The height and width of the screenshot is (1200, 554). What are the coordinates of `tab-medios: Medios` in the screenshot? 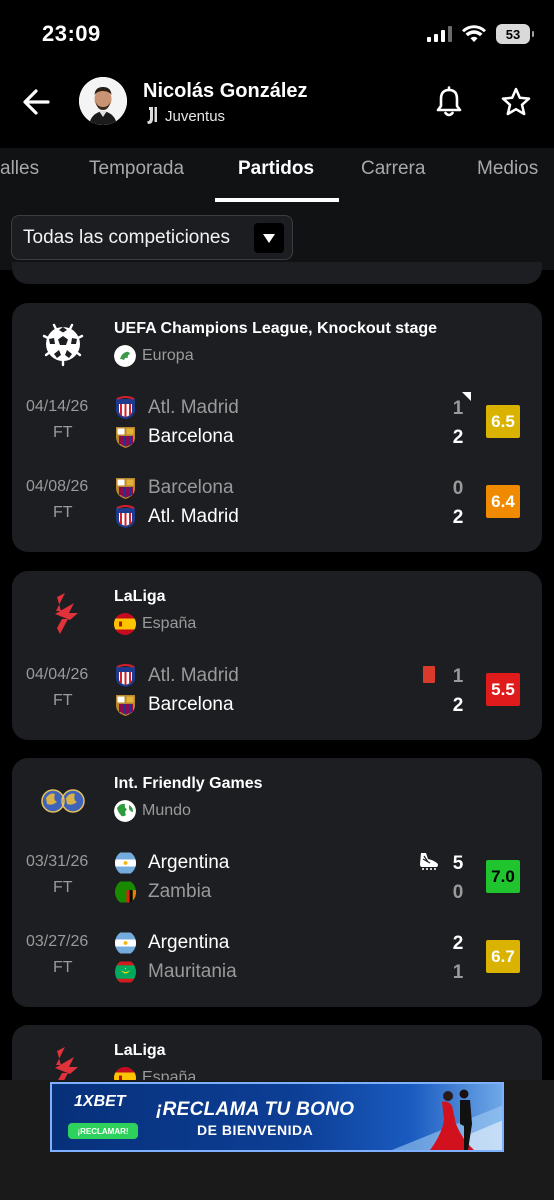 It's located at (507, 169).